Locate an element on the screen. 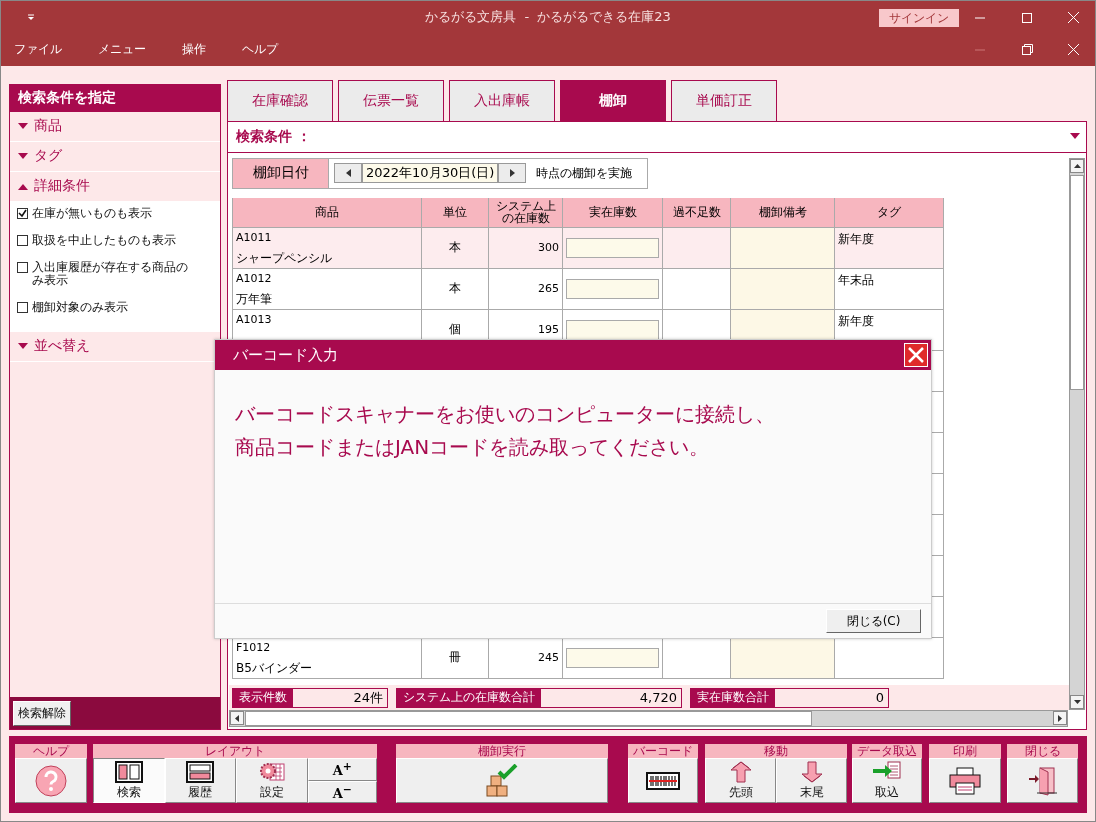 This screenshot has height=822, width=1096. group-title: 移動 is located at coordinates (776, 751).